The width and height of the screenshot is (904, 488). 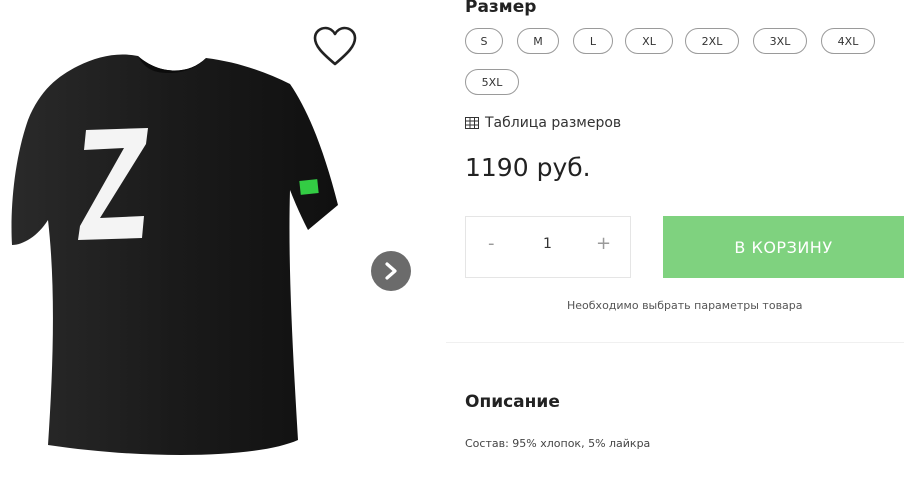 What do you see at coordinates (492, 82) in the screenshot?
I see `size-option-5xl: 5XL` at bounding box center [492, 82].